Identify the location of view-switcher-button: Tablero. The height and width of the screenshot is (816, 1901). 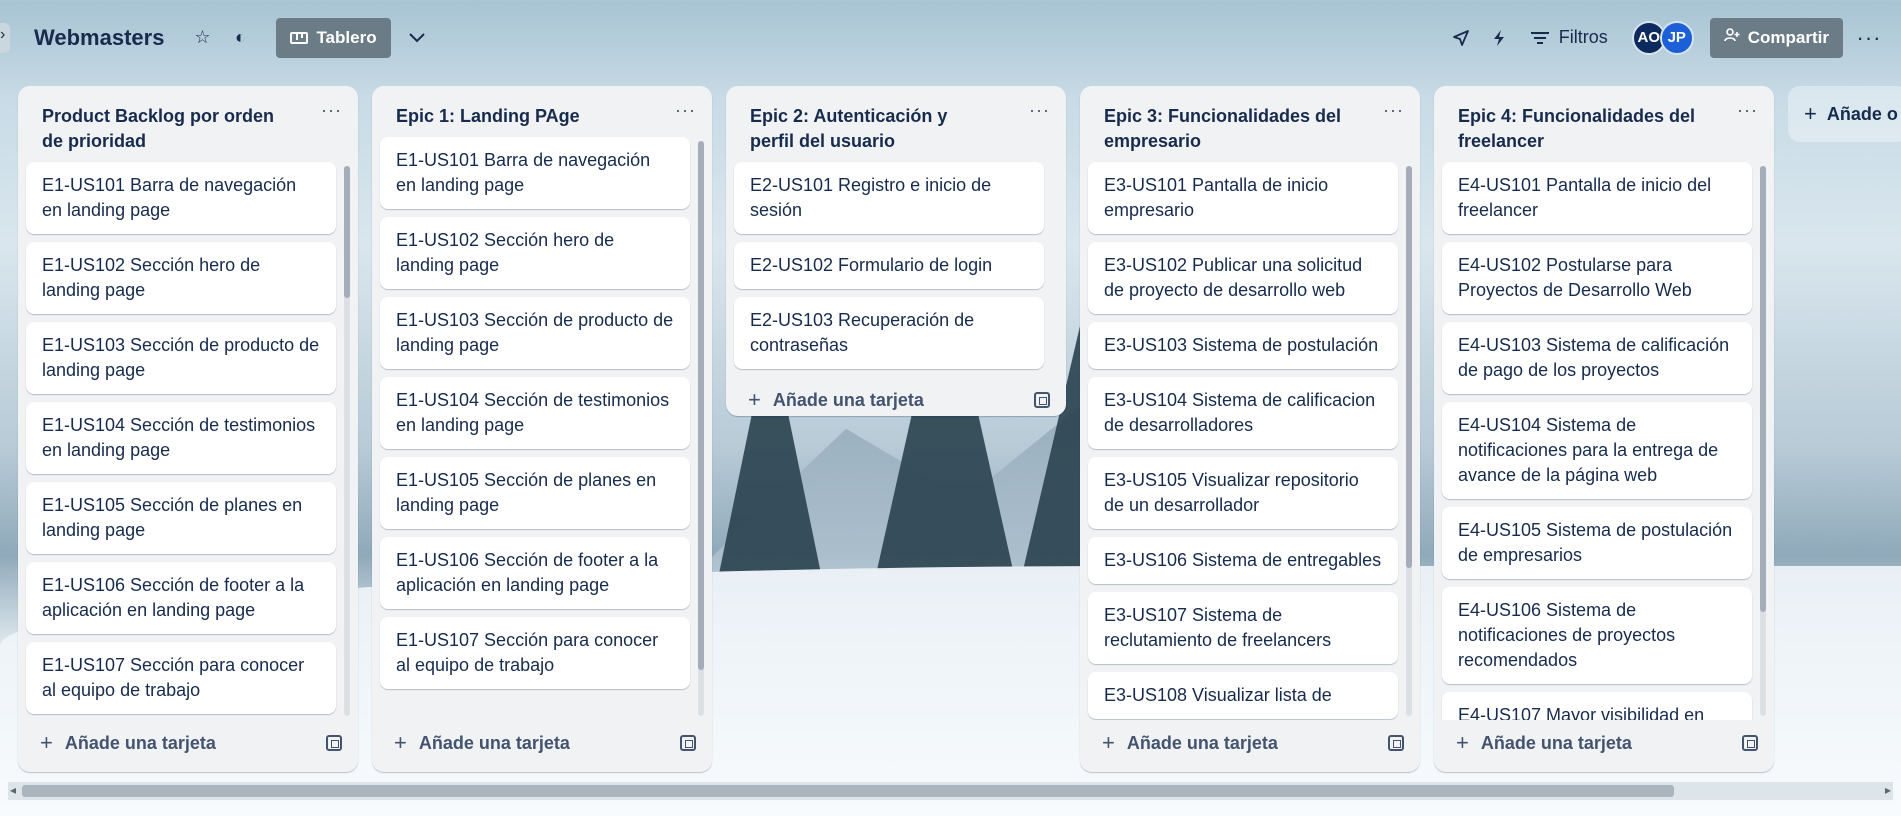
(333, 37).